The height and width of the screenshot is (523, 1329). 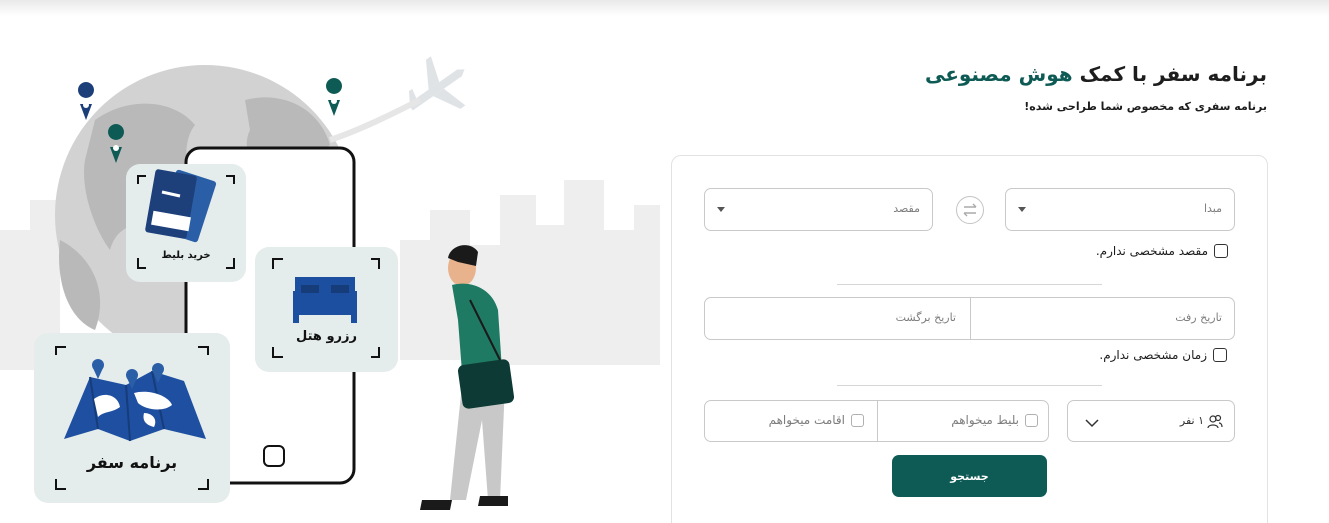 What do you see at coordinates (1215, 421) in the screenshot?
I see `people-icon` at bounding box center [1215, 421].